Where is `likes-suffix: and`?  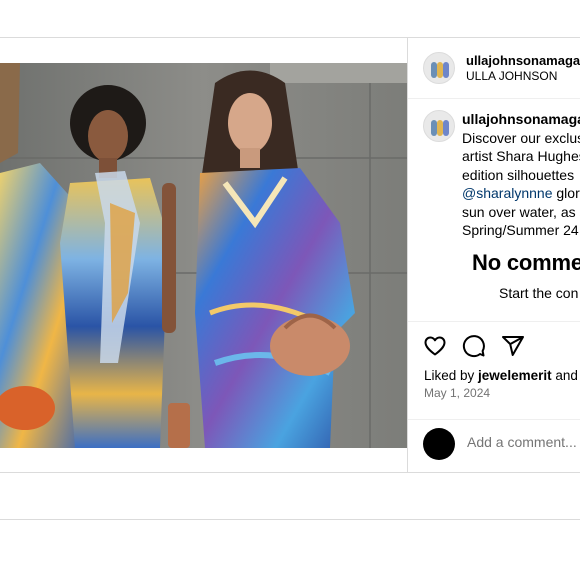
likes-suffix: and is located at coordinates (564, 375).